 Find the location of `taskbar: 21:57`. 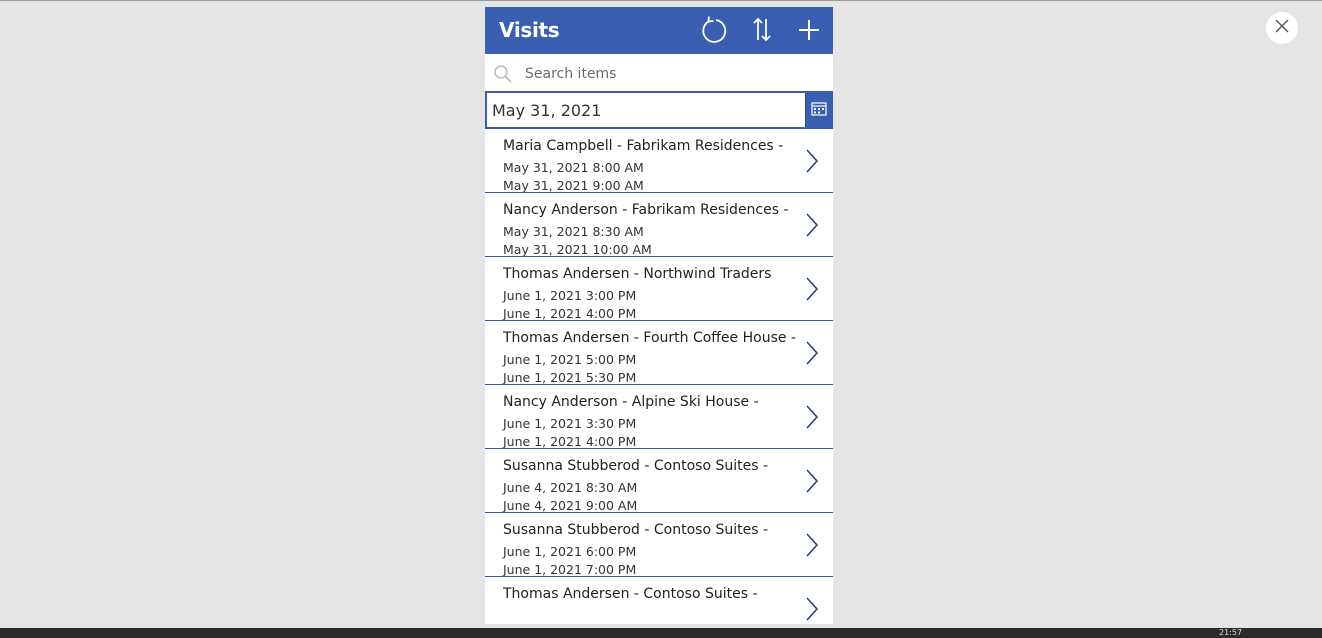

taskbar: 21:57 is located at coordinates (661, 633).